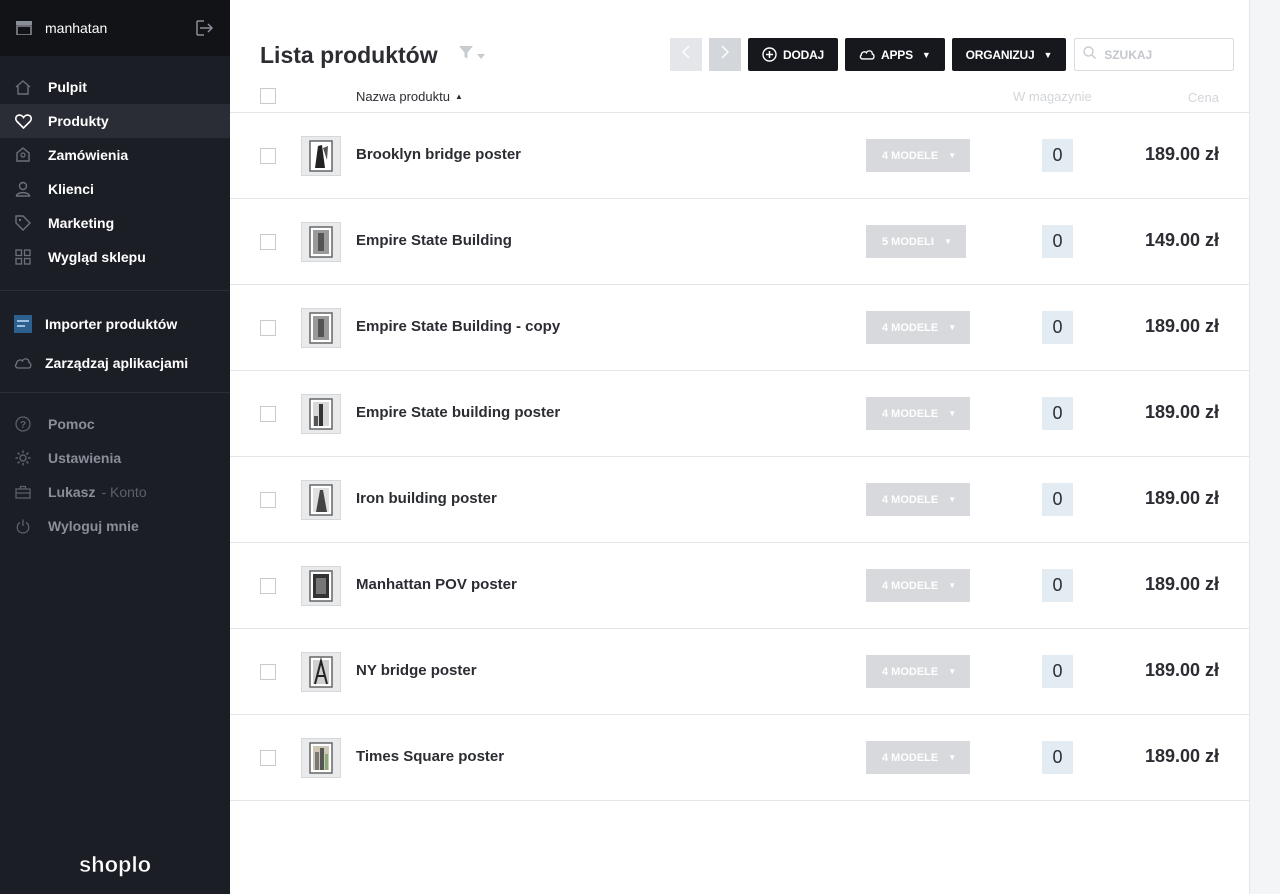  I want to click on search-field, so click(1154, 54).